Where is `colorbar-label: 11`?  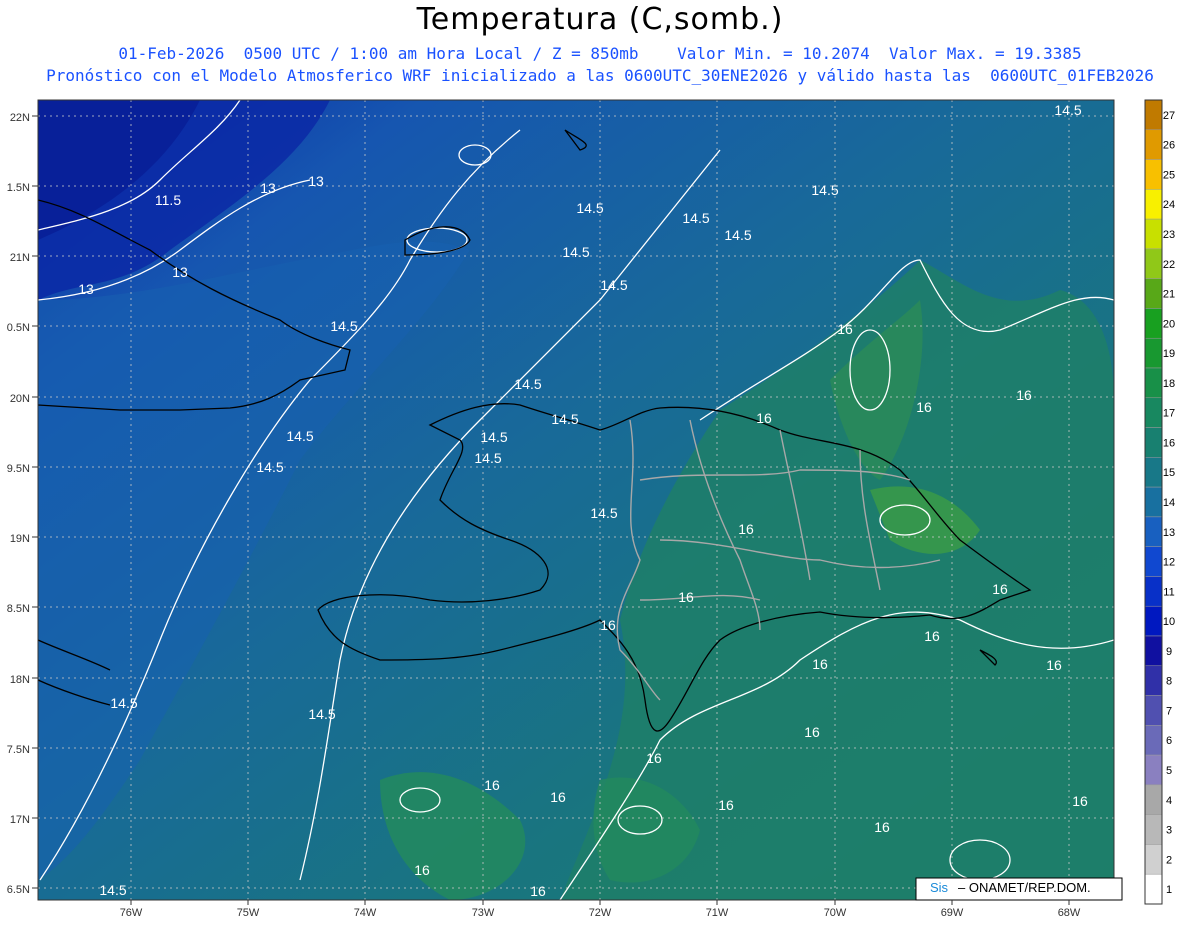
colorbar-label: 11 is located at coordinates (1168, 592).